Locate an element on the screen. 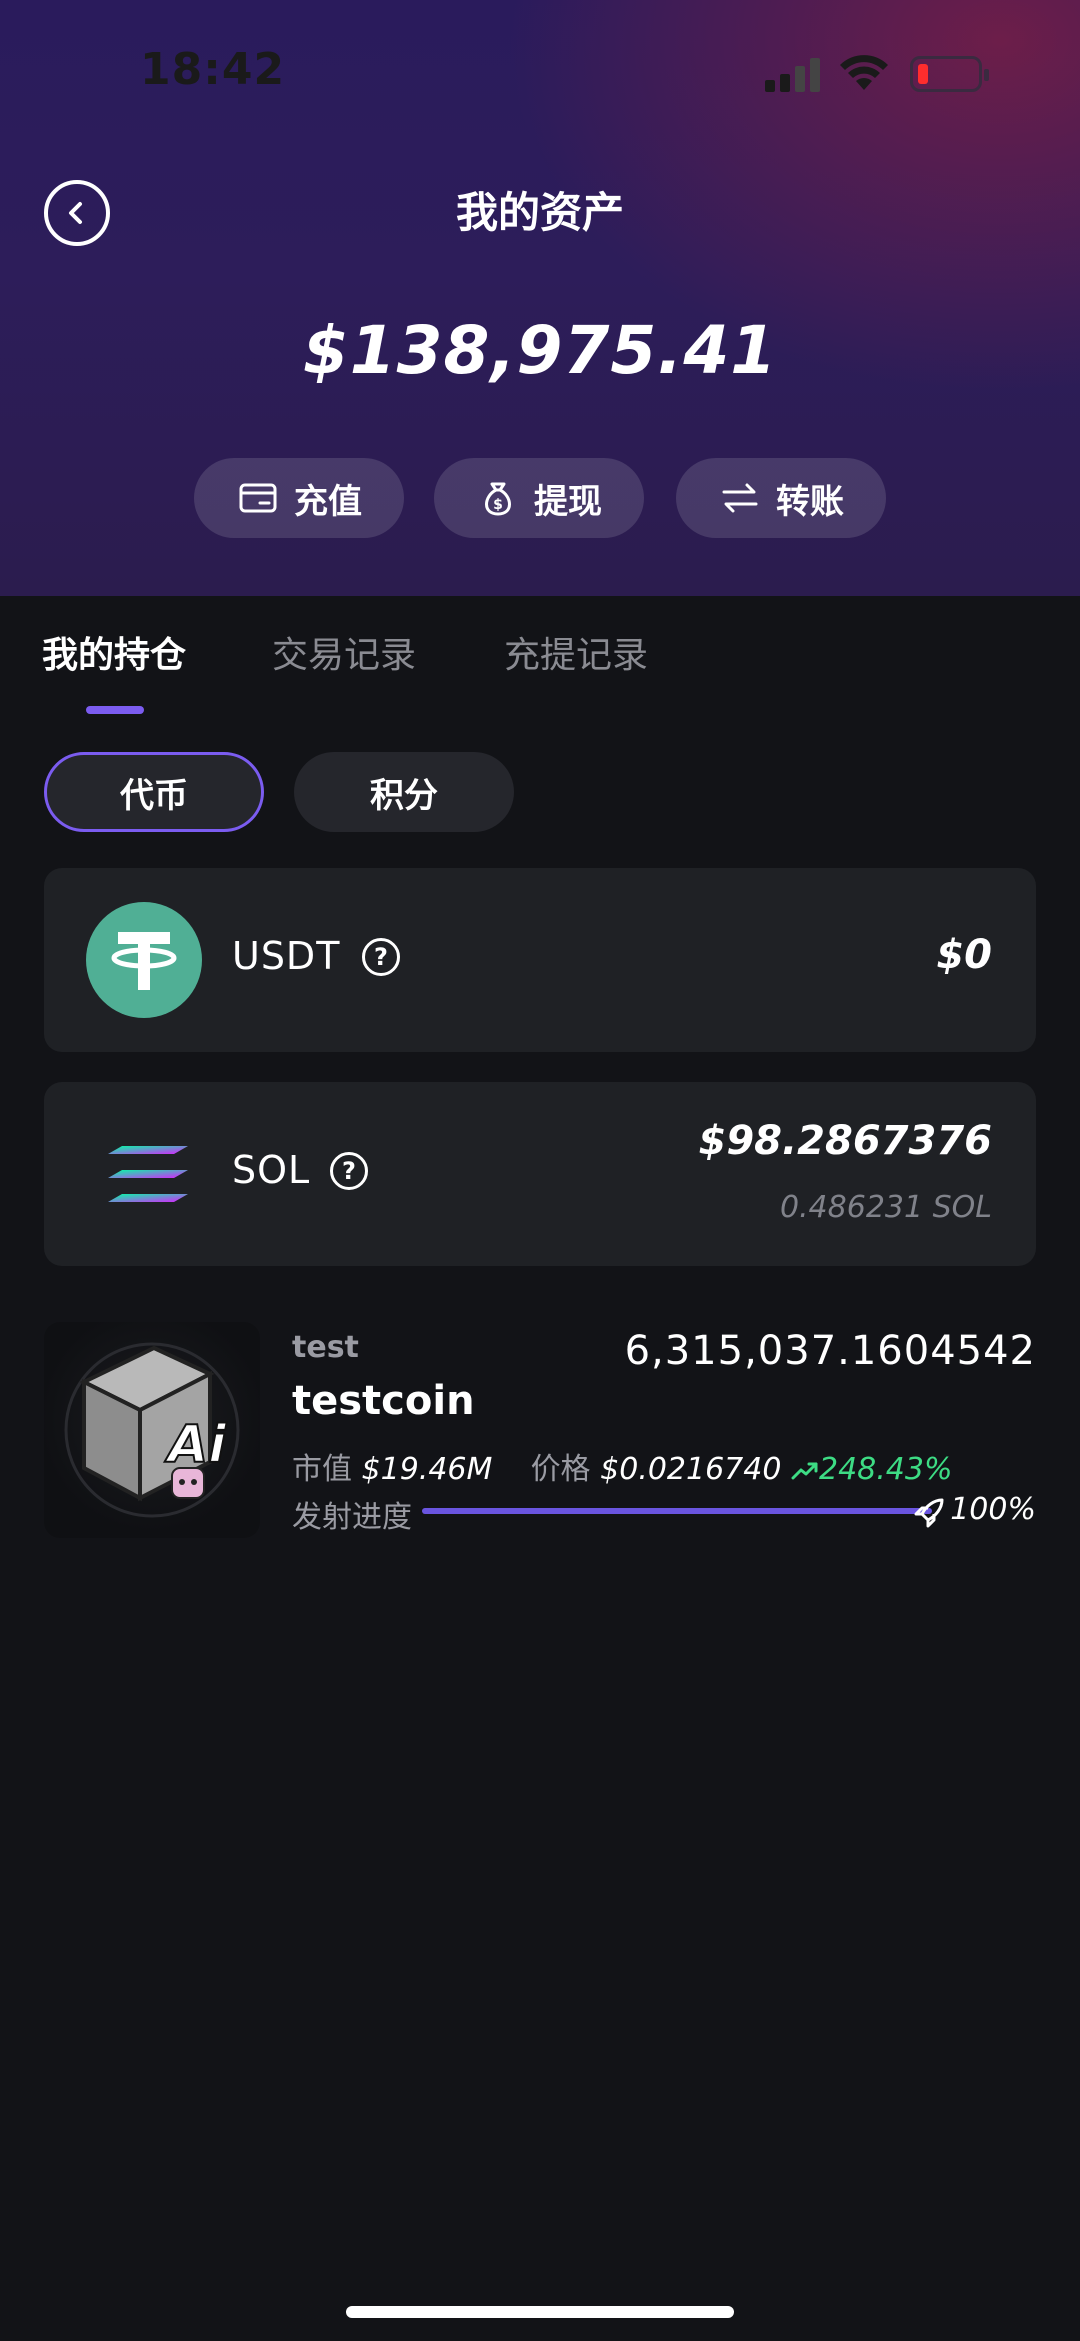  signal-icon is located at coordinates (794, 75).